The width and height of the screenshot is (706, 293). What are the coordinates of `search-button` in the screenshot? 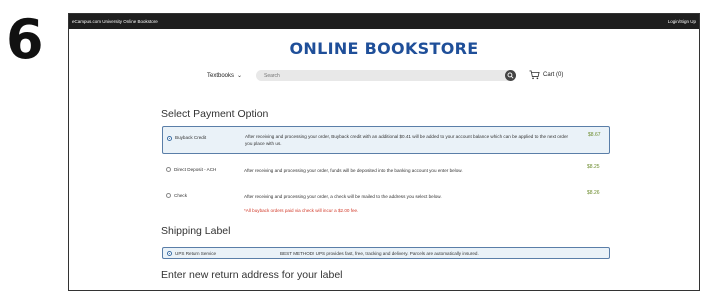 It's located at (510, 75).